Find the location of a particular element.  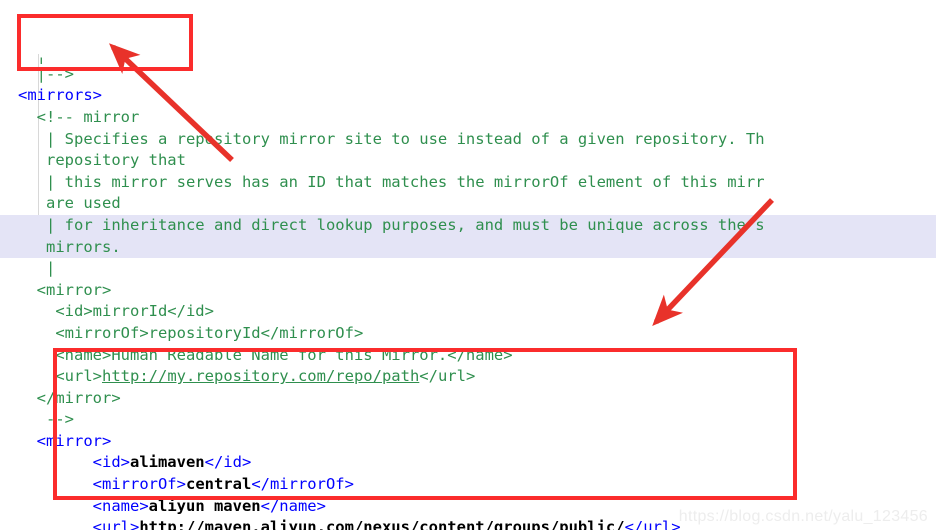

code-line: | is located at coordinates (468, 269).